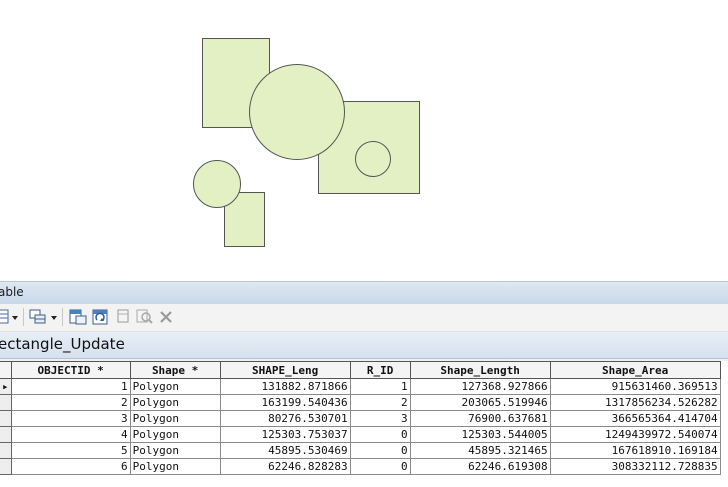 This screenshot has width=728, height=487. What do you see at coordinates (635, 370) in the screenshot?
I see `column-header-shape-area: Shape_Area` at bounding box center [635, 370].